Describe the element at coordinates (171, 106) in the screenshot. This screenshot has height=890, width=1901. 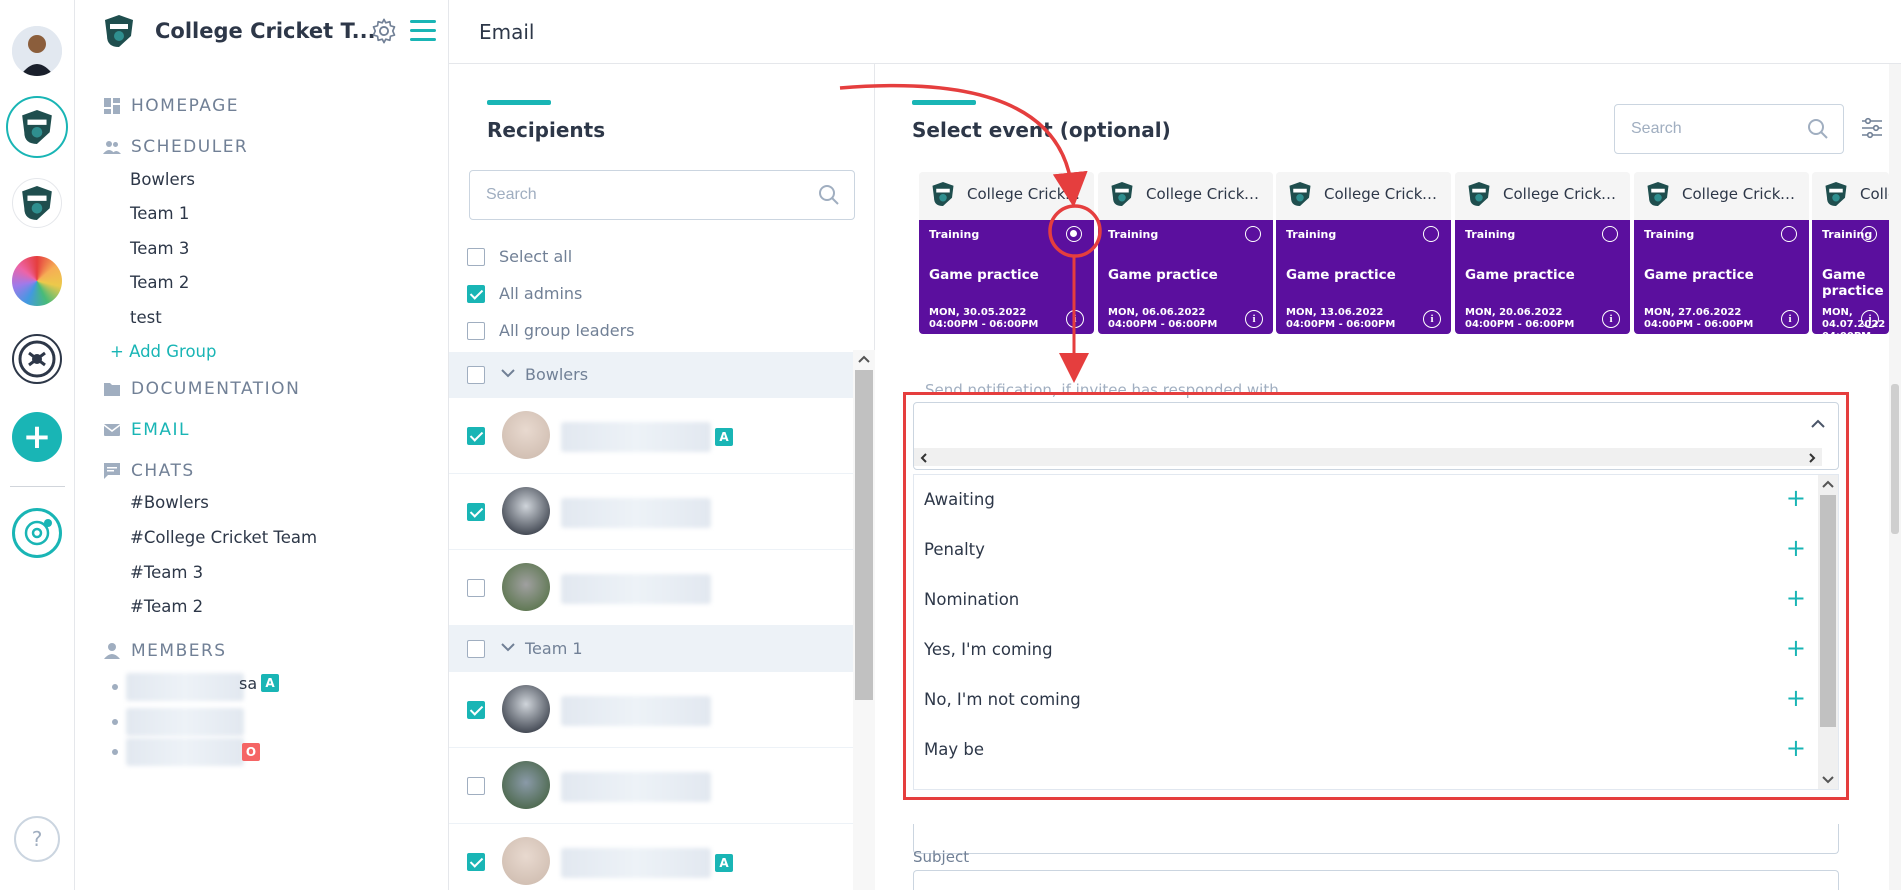
I see `nav-homepage: HOMEPAGE` at that location.